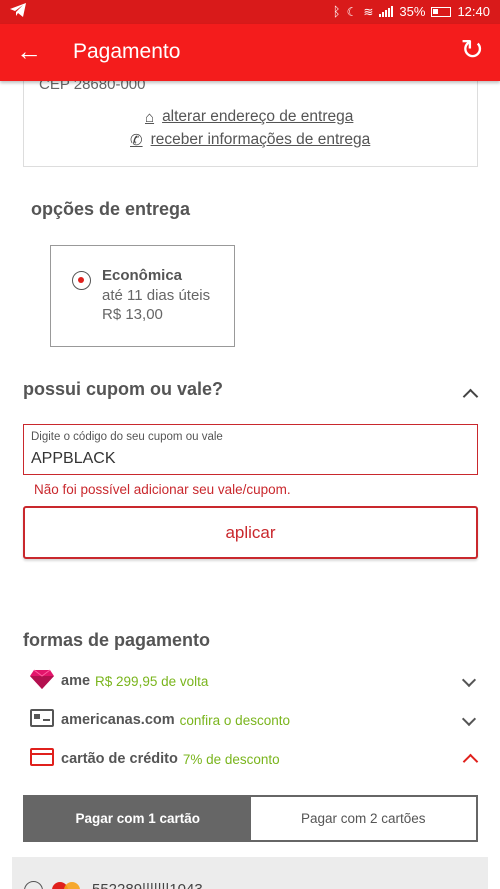 The image size is (500, 889). What do you see at coordinates (150, 117) in the screenshot?
I see `home-icon: ⌂` at bounding box center [150, 117].